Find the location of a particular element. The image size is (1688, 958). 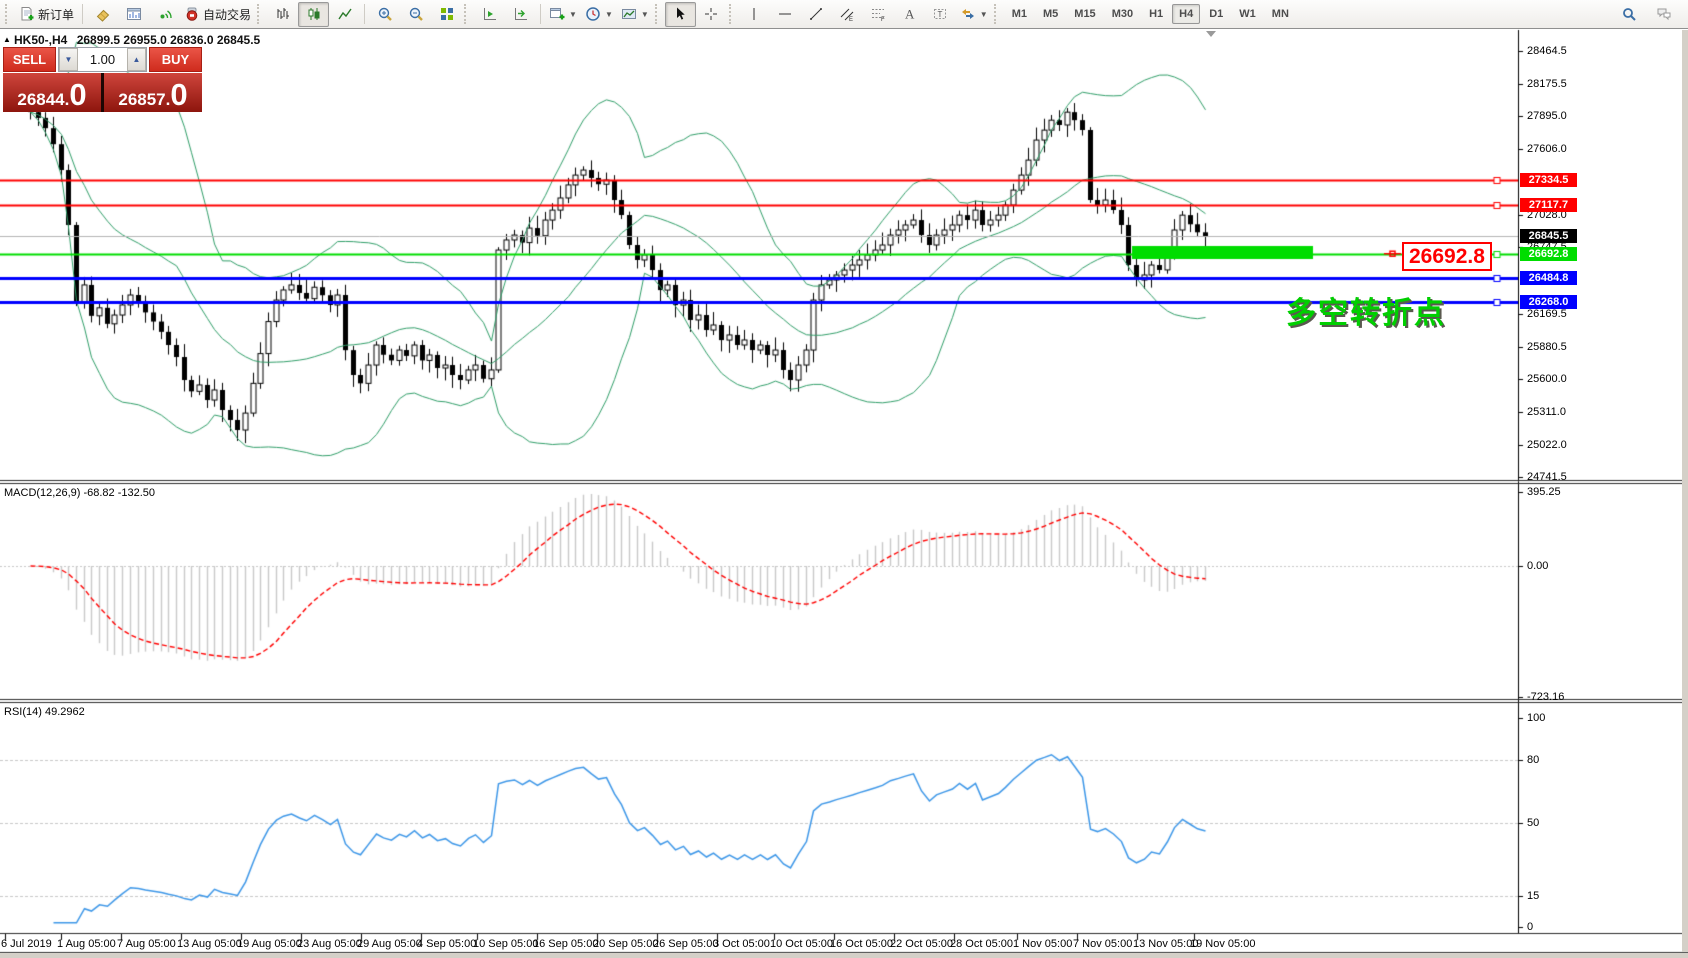

cursor-button is located at coordinates (680, 14).